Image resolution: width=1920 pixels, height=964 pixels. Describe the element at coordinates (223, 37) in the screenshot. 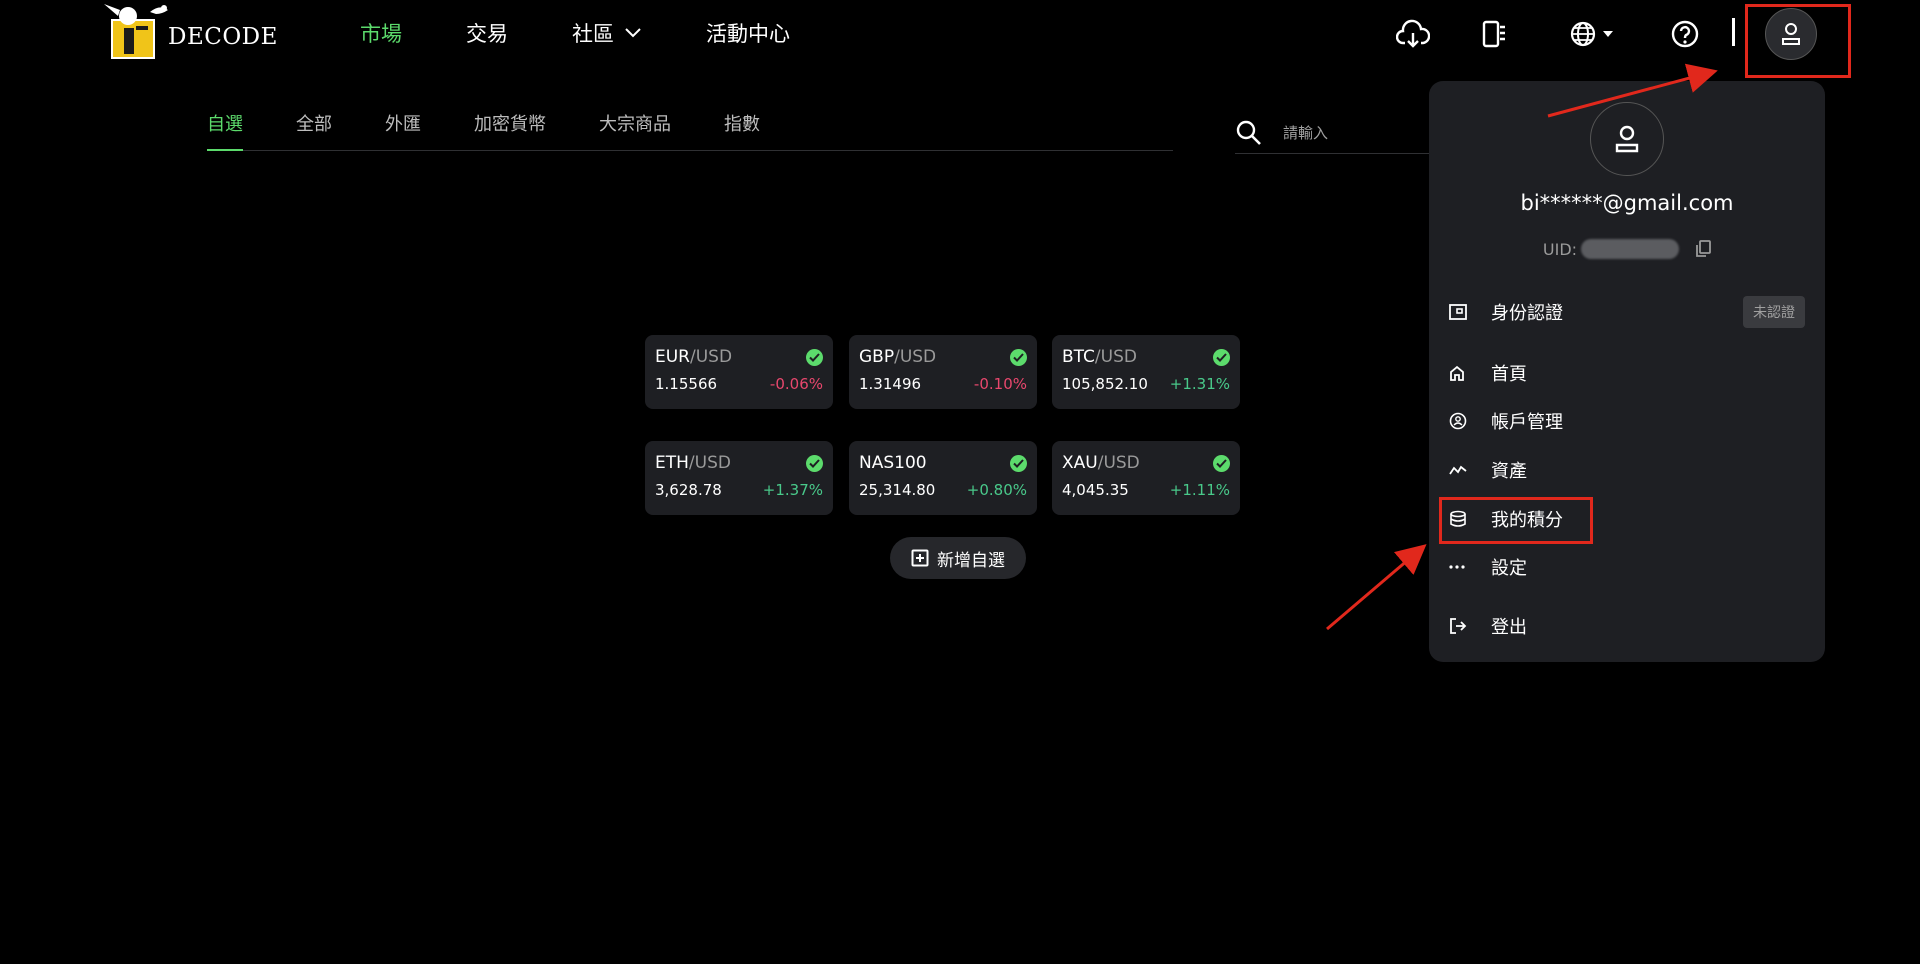

I see `brand-name: DECODE` at that location.